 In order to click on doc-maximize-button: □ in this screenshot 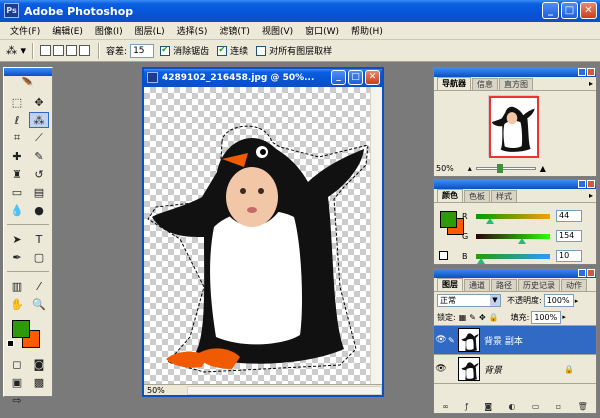, I will do `click(355, 77)`.